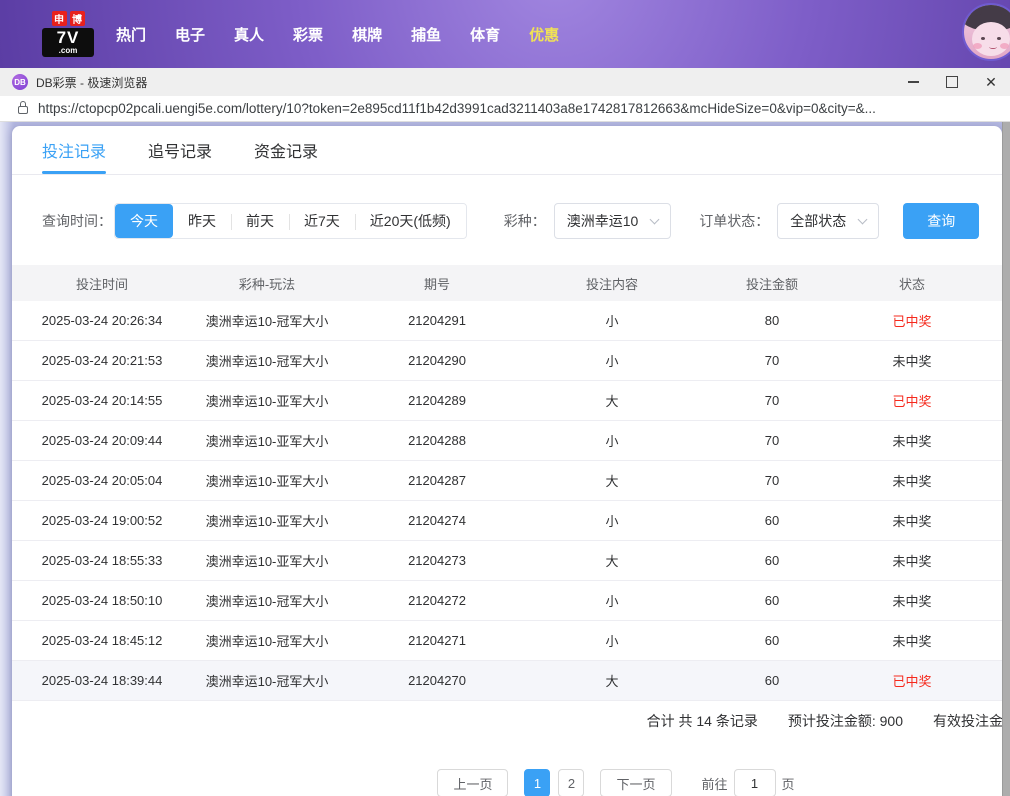  Describe the element at coordinates (612, 441) in the screenshot. I see `cell-content: 小` at that location.